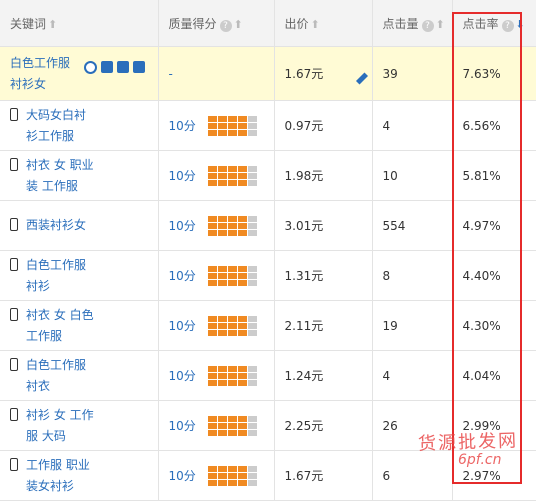 This screenshot has width=536, height=501. What do you see at coordinates (268, 125) in the screenshot?
I see `table-row: 大码女白衬衫工作服 10分 0.97元 4 6.56%` at bounding box center [268, 125].